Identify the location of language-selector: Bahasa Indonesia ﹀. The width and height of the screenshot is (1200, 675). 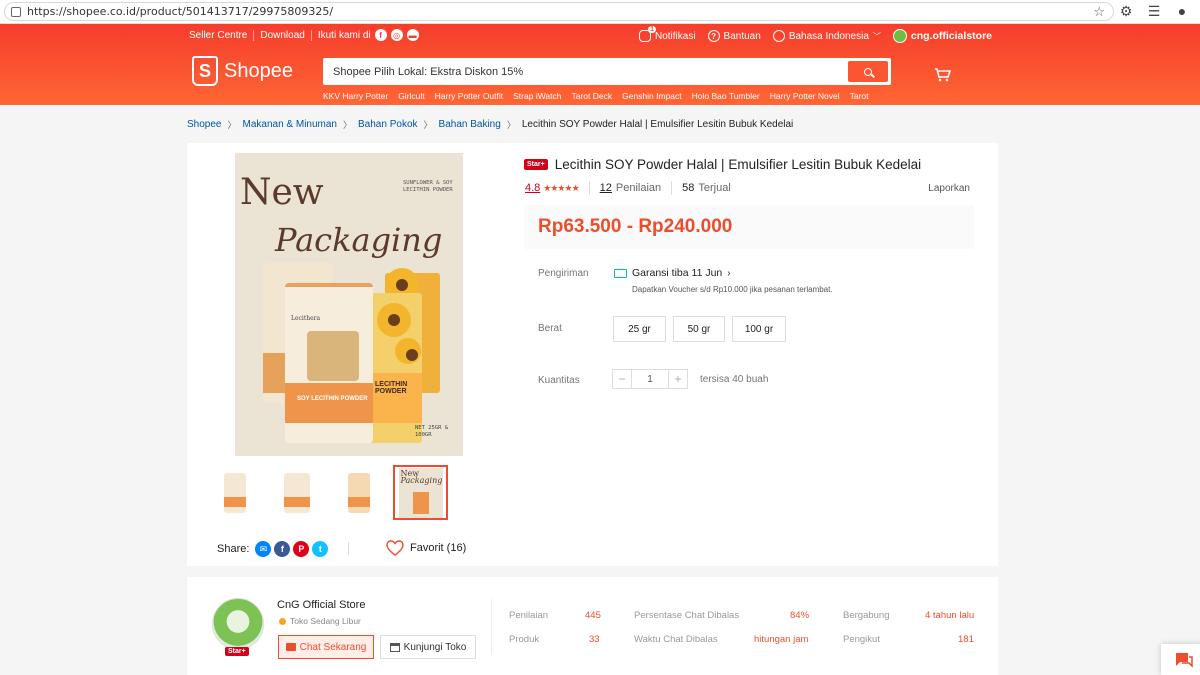
(826, 36).